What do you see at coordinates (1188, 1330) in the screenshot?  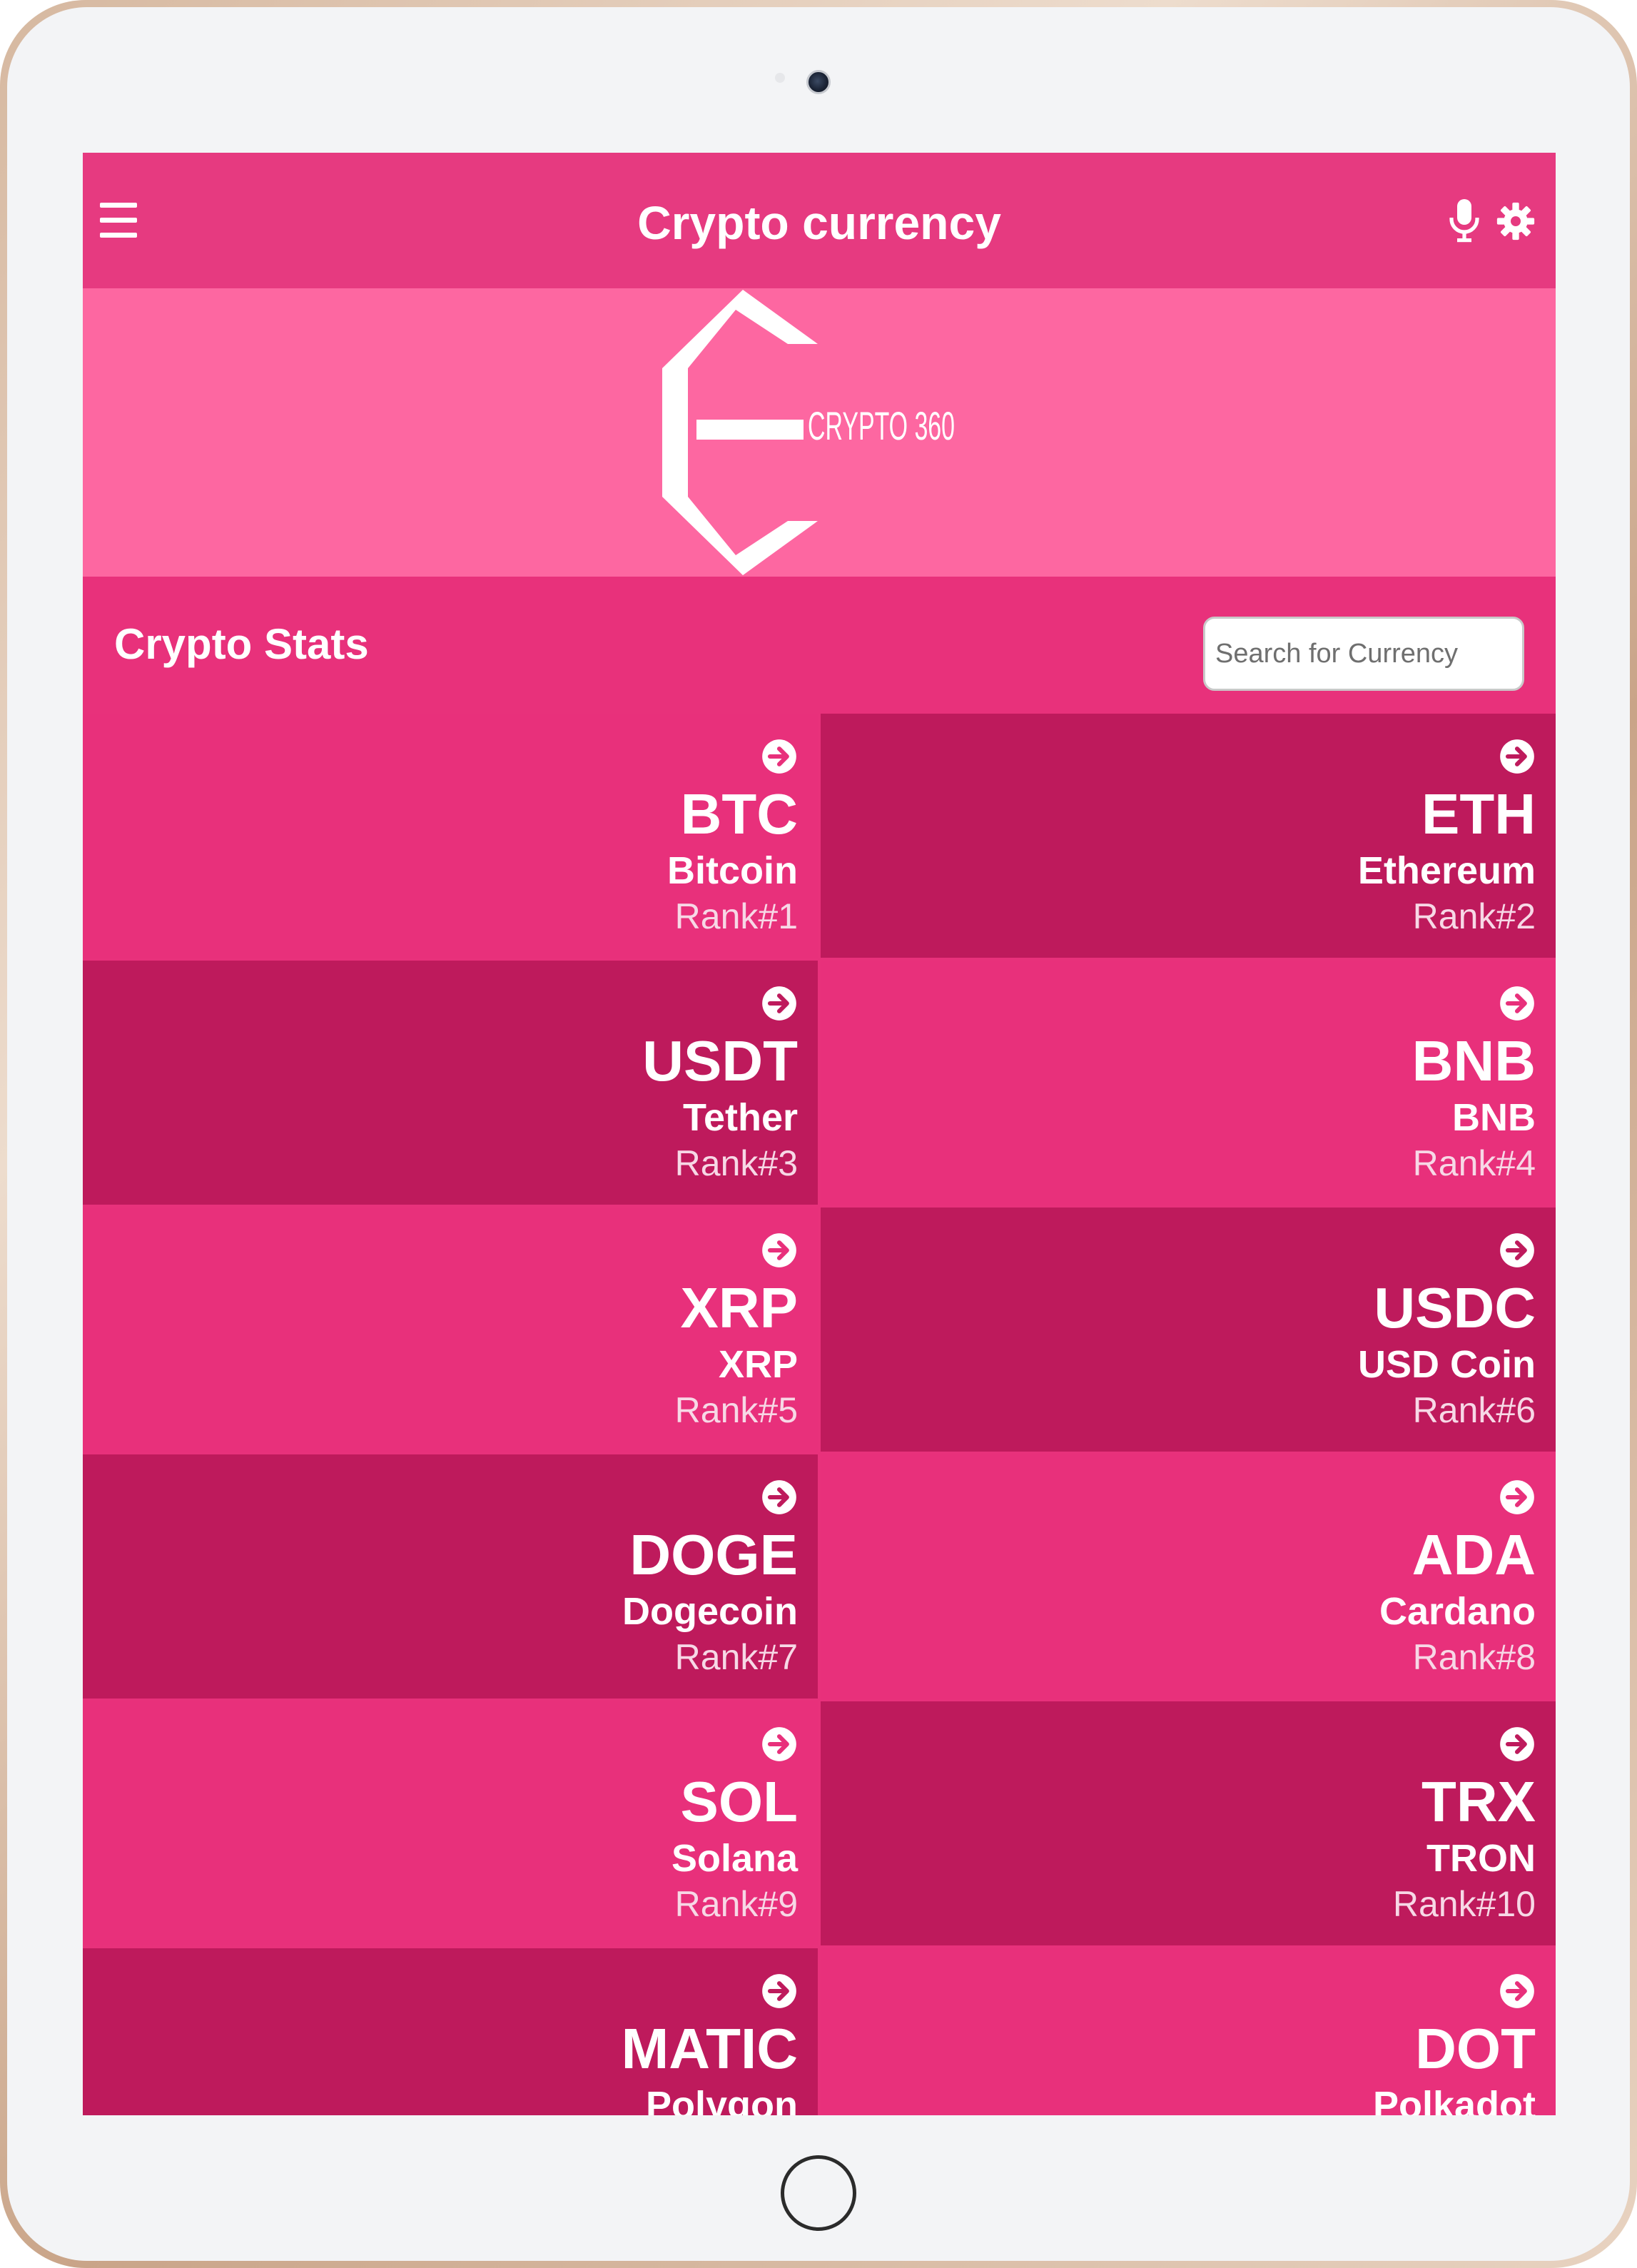 I see `coin-tile: USDC USD Coin Rank#6` at bounding box center [1188, 1330].